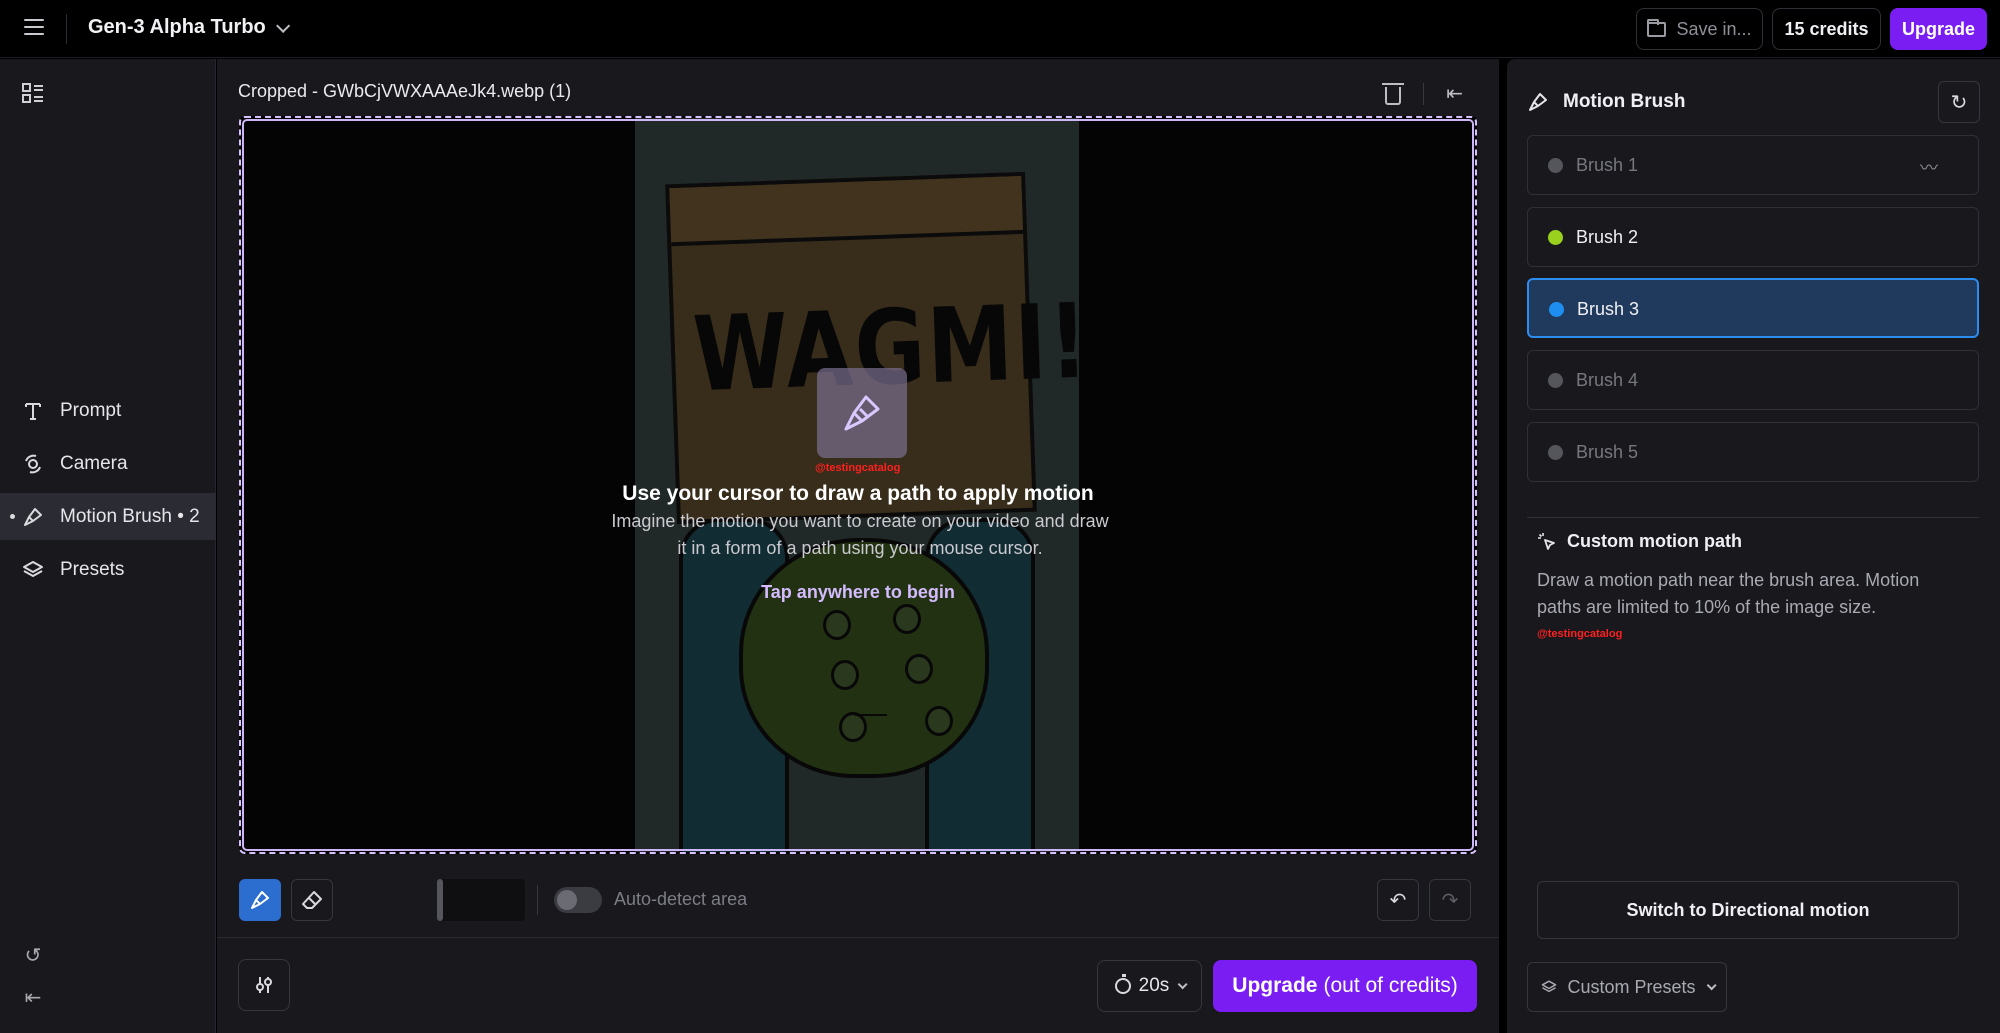  I want to click on brush-item: Brush 2, so click(1753, 237).